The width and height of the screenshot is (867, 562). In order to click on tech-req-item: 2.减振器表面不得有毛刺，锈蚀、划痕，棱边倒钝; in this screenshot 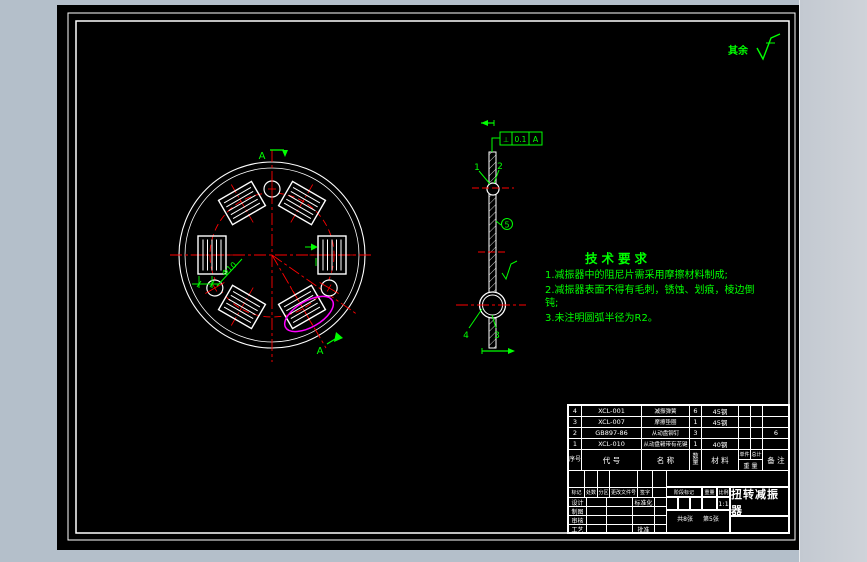, I will do `click(650, 297)`.